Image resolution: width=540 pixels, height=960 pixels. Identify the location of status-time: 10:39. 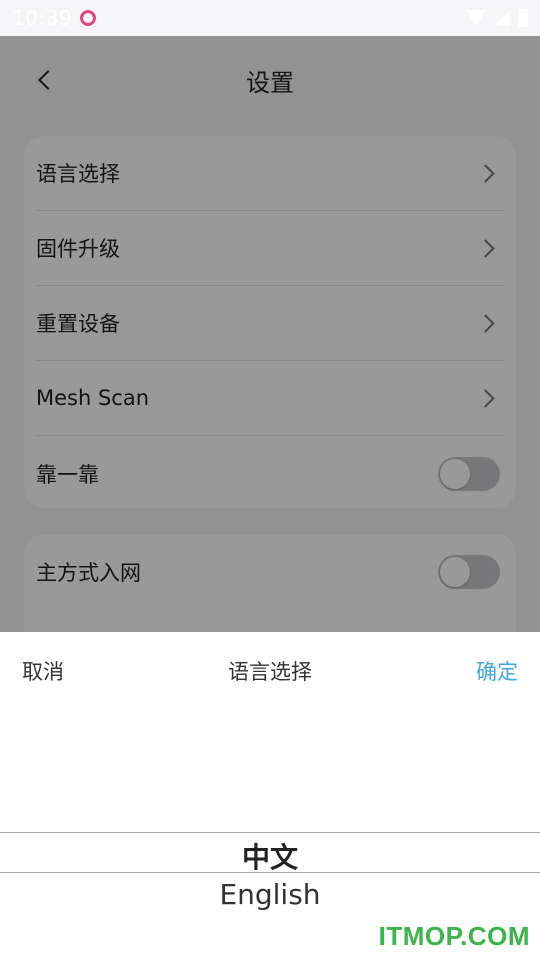
(42, 18).